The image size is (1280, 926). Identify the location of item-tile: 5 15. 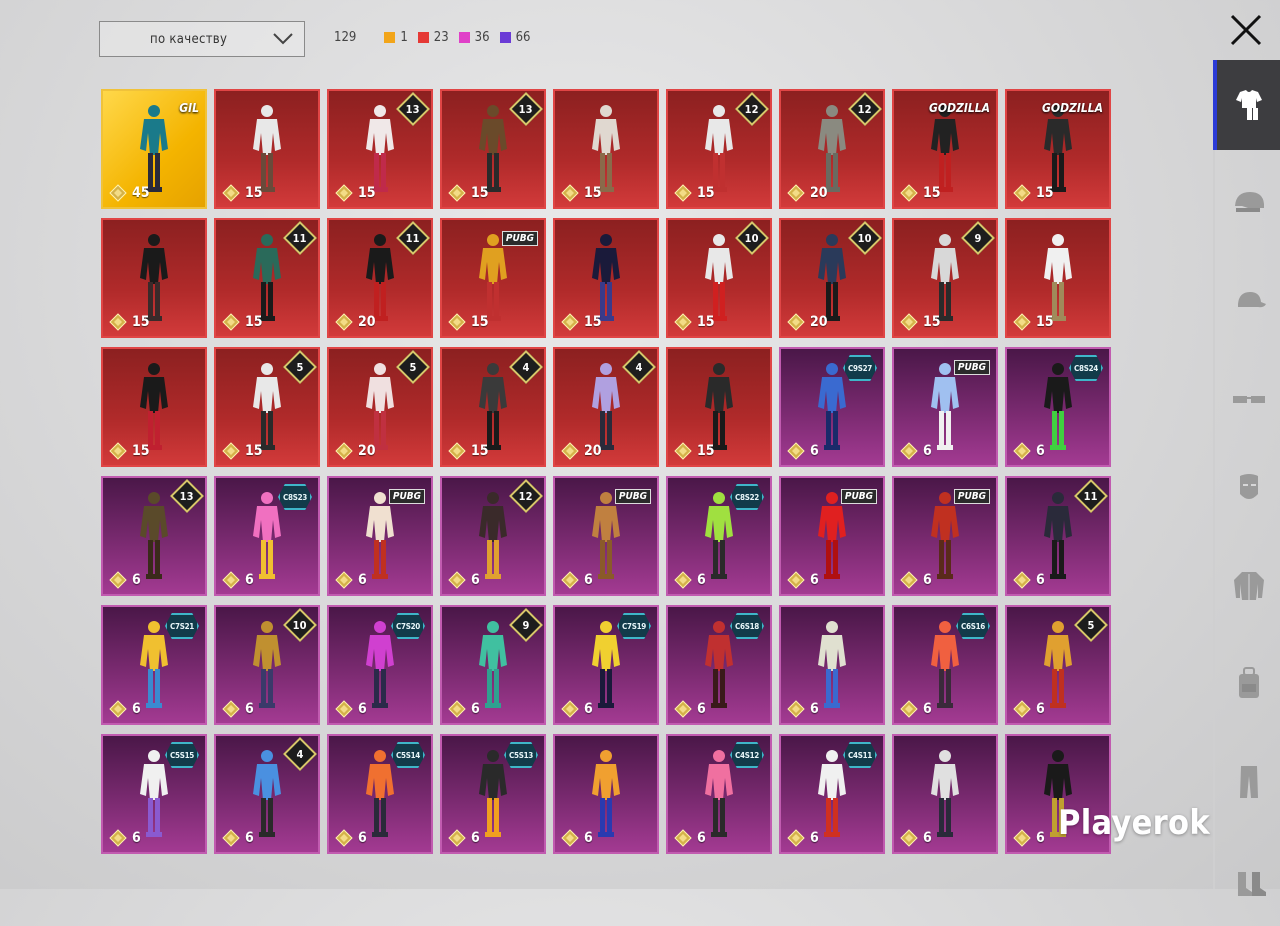
(267, 407).